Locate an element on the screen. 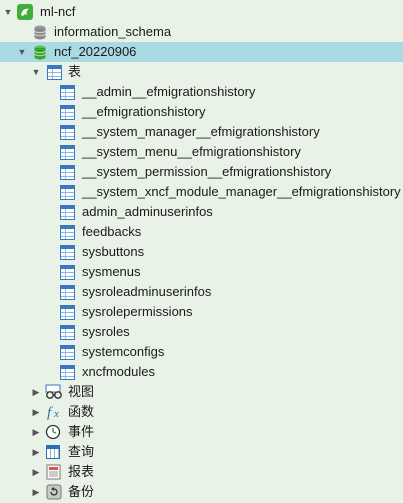 This screenshot has width=403, height=503. table-name: systemconfigs is located at coordinates (123, 351).